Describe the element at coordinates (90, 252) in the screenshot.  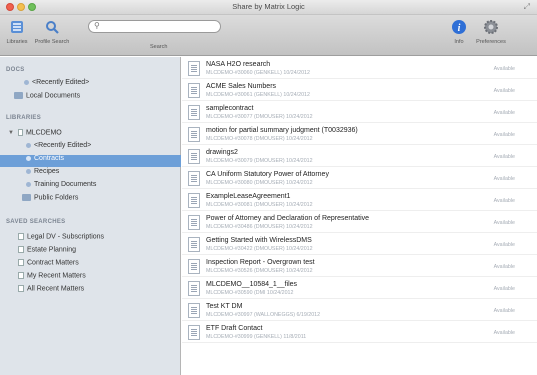
I see `sidebar-item-saved-search: Estate Planning` at that location.